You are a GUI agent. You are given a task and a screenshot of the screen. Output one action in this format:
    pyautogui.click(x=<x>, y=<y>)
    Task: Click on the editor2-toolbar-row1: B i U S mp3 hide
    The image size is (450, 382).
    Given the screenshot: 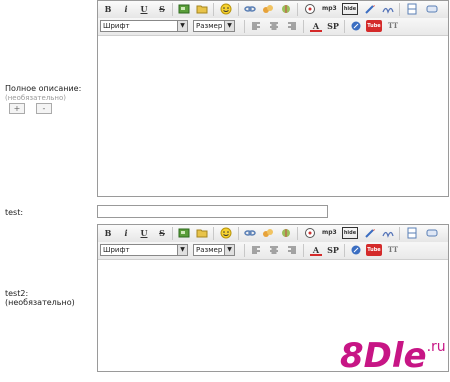 What is the action you would take?
    pyautogui.click(x=273, y=234)
    